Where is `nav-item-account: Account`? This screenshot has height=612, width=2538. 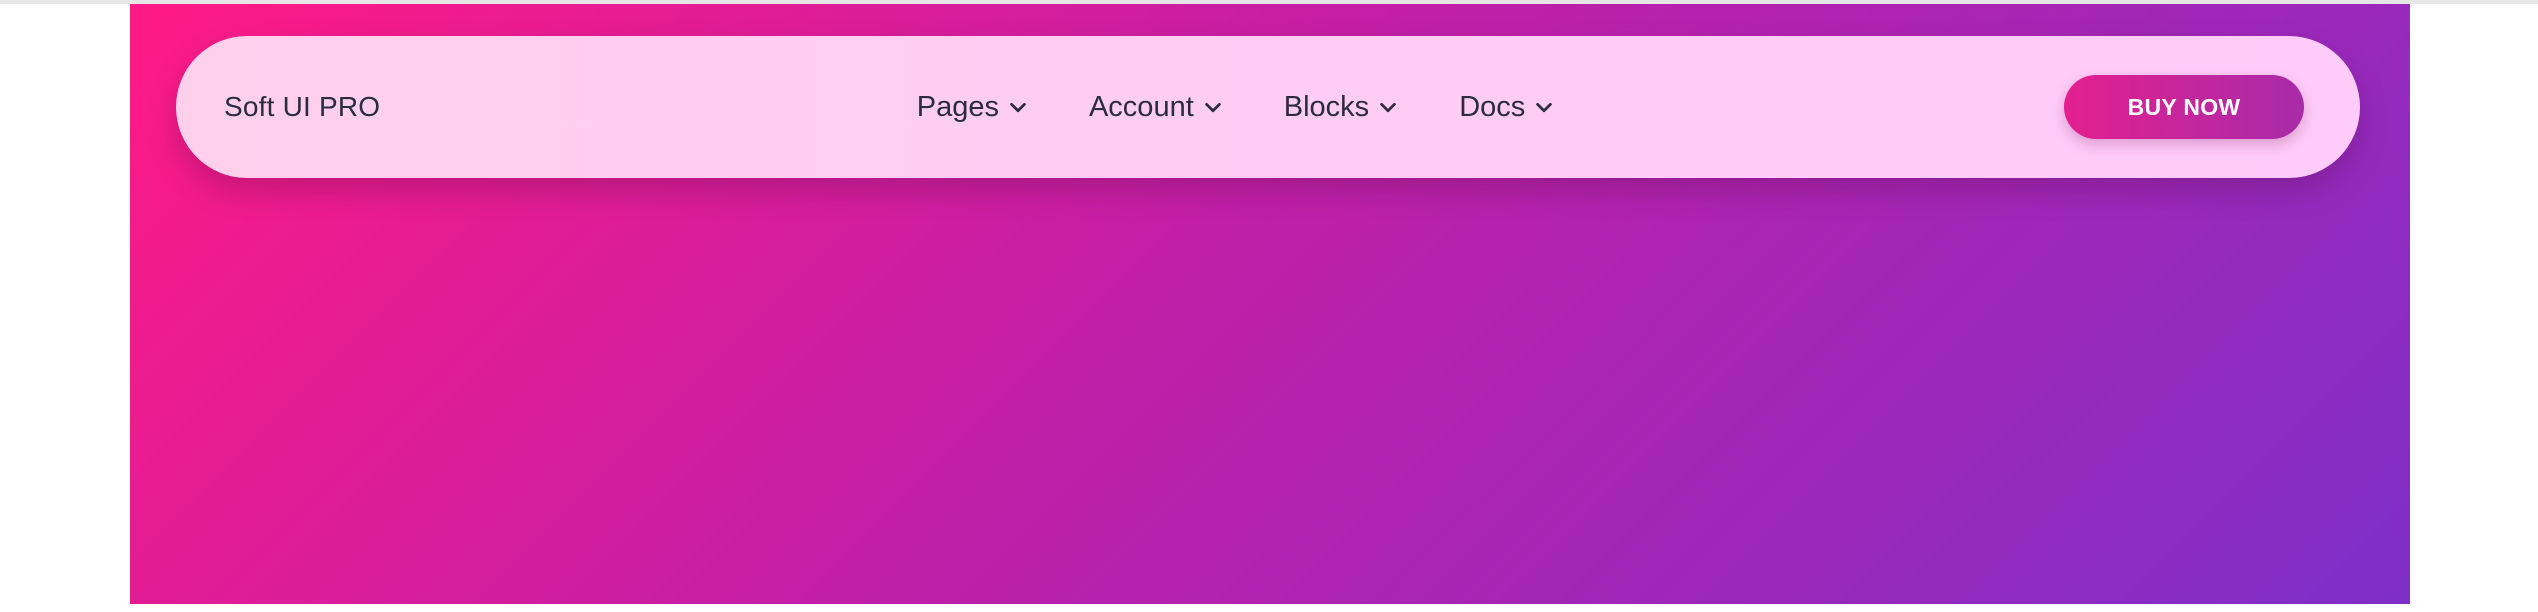 nav-item-account: Account is located at coordinates (1156, 107).